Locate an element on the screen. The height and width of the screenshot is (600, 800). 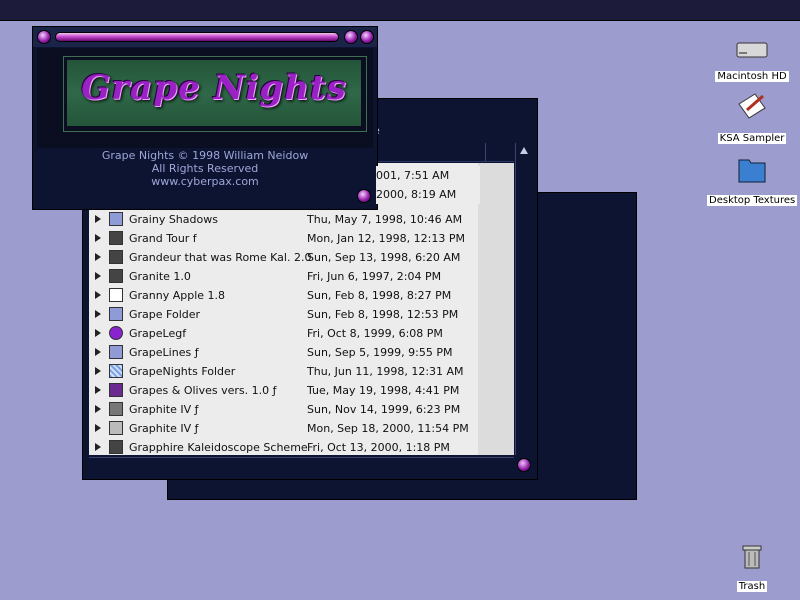
logo-area: Grape Nights is located at coordinates (205, 98).